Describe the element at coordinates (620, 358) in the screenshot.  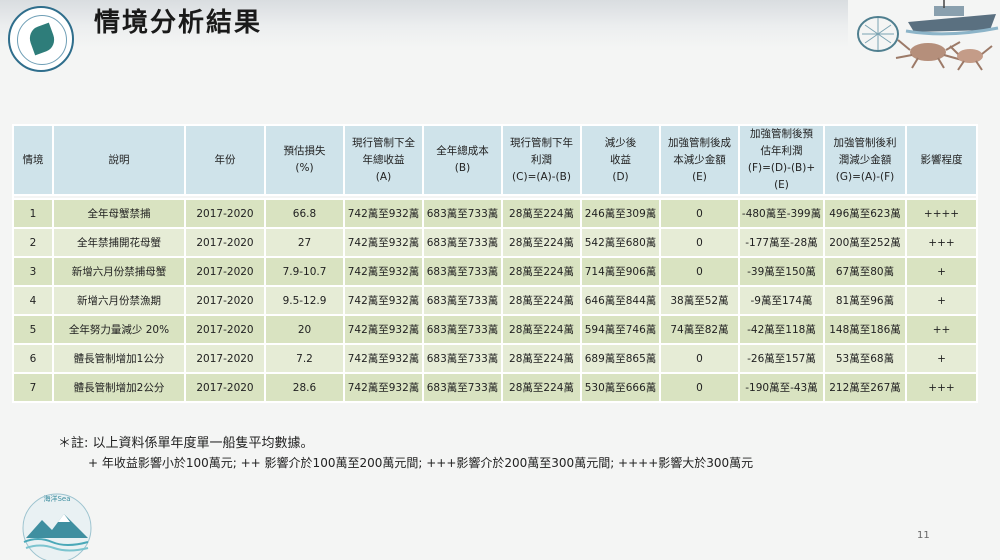
I see `cell-reduced-revenue: 689萬至865萬` at that location.